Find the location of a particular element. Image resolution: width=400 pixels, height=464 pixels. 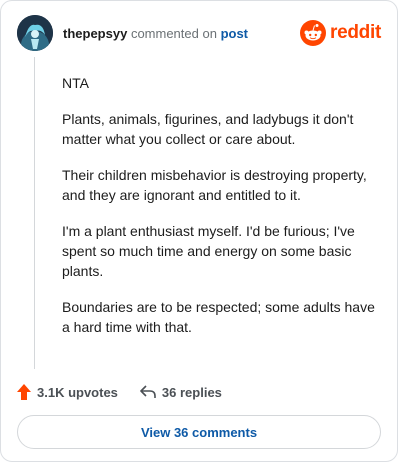

commented-on-text: commented on is located at coordinates (173, 33).